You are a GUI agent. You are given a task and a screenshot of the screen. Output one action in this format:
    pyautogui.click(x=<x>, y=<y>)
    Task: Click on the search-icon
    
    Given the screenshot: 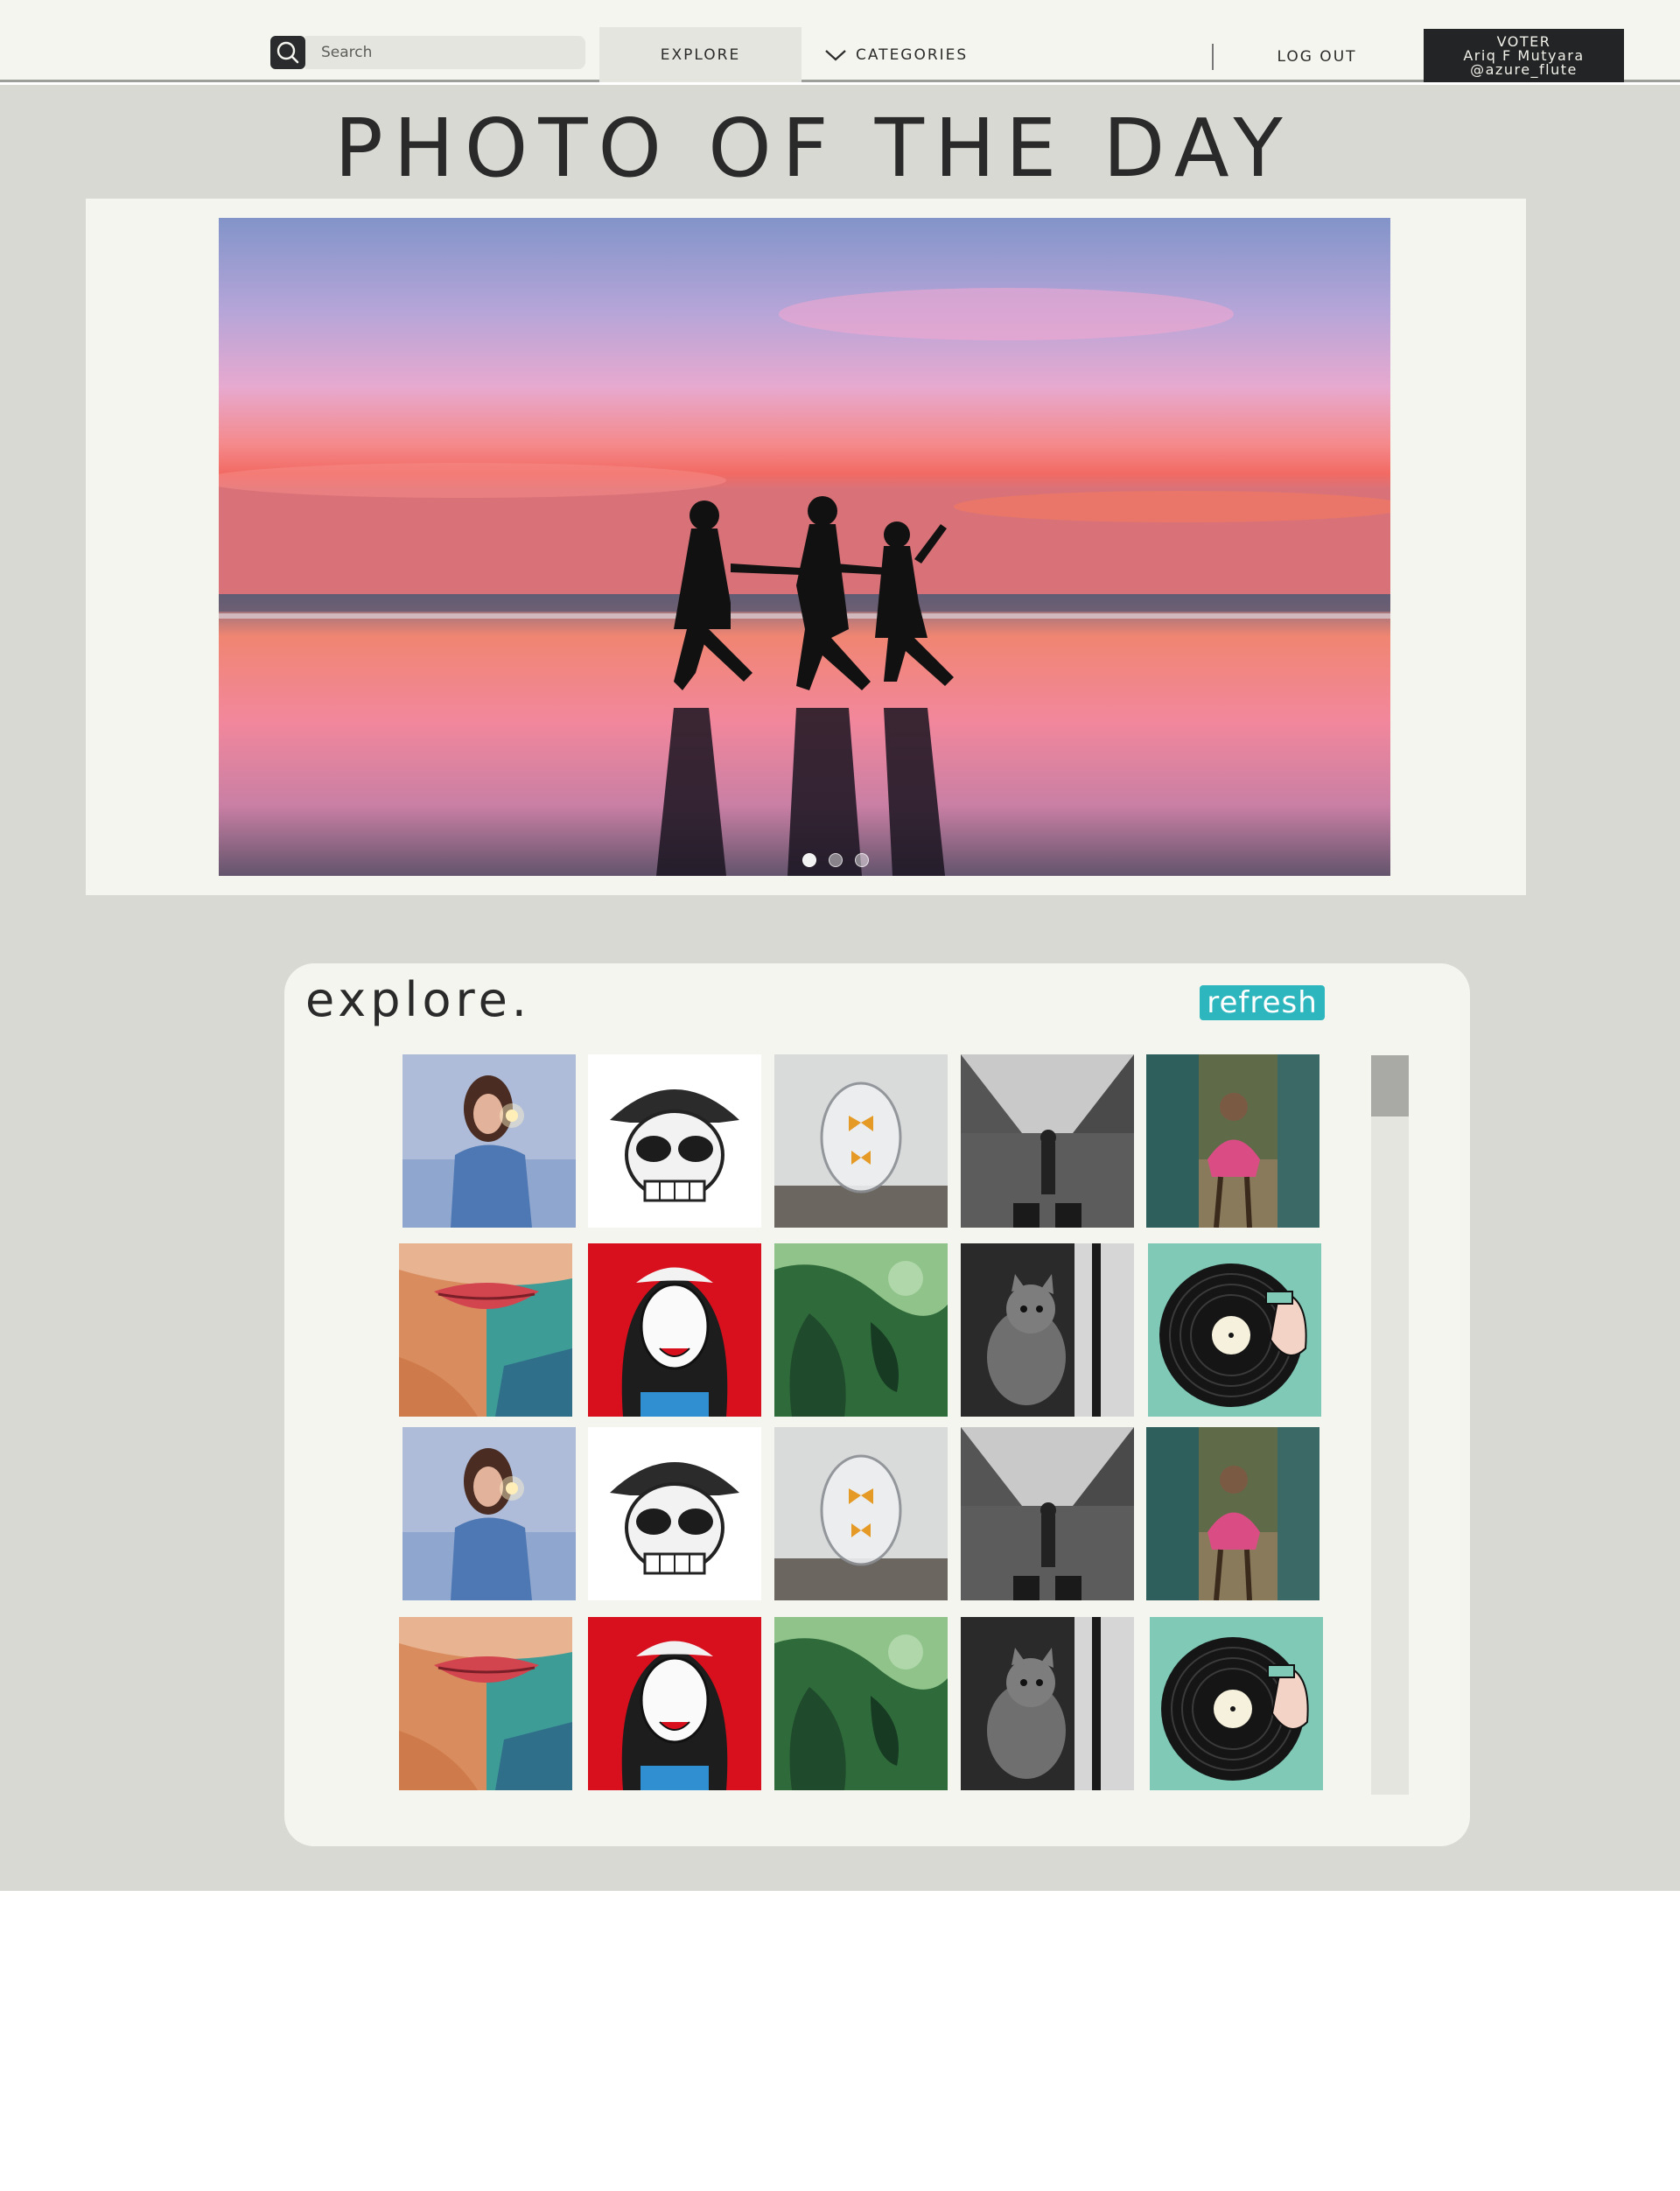 What is the action you would take?
    pyautogui.click(x=287, y=52)
    